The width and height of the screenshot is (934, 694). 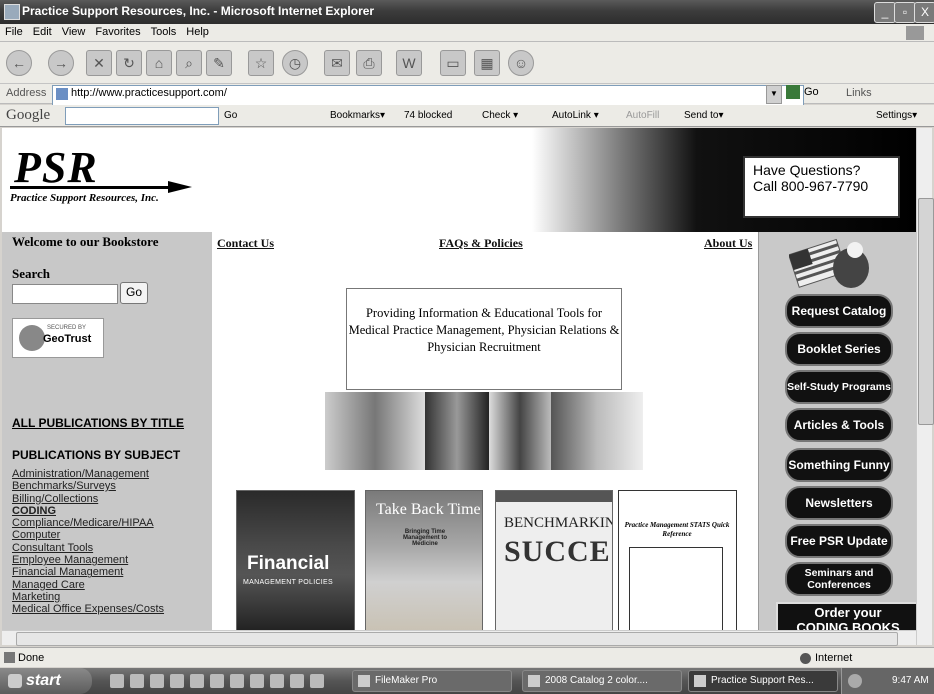 I want to click on faqs-policies-link: FAQs & Policies, so click(x=481, y=243).